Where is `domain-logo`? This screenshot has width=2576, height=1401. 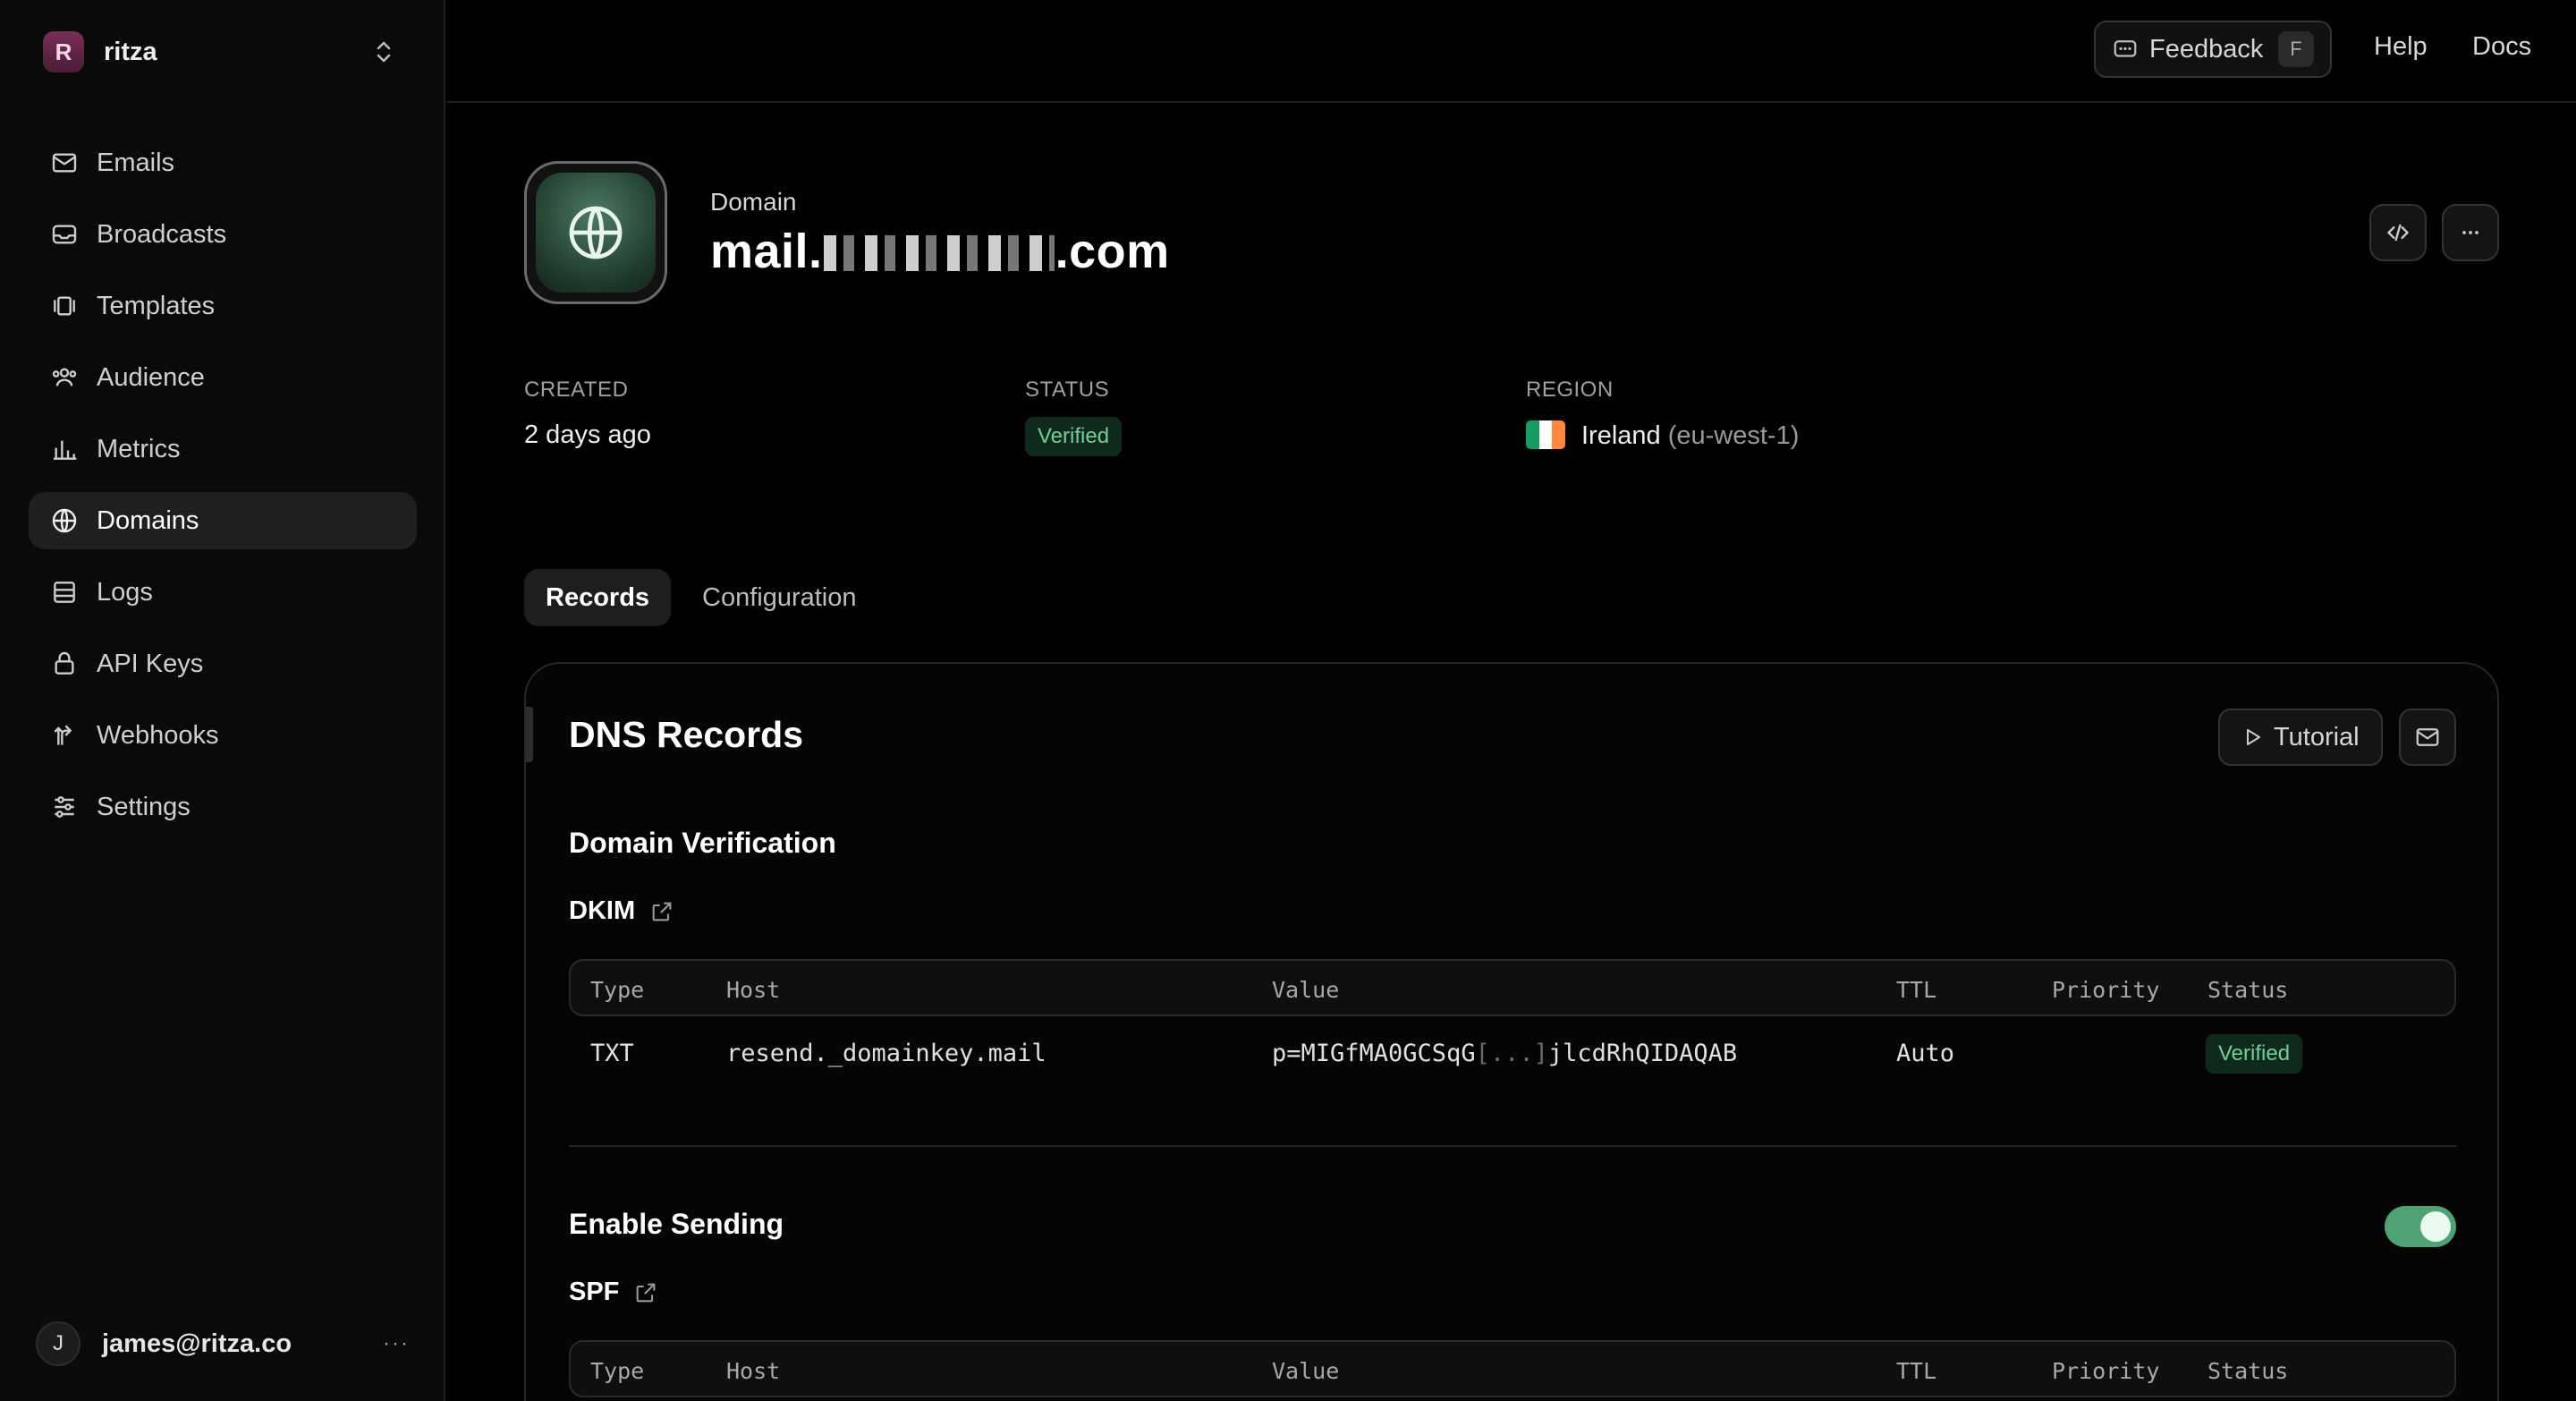 domain-logo is located at coordinates (595, 232).